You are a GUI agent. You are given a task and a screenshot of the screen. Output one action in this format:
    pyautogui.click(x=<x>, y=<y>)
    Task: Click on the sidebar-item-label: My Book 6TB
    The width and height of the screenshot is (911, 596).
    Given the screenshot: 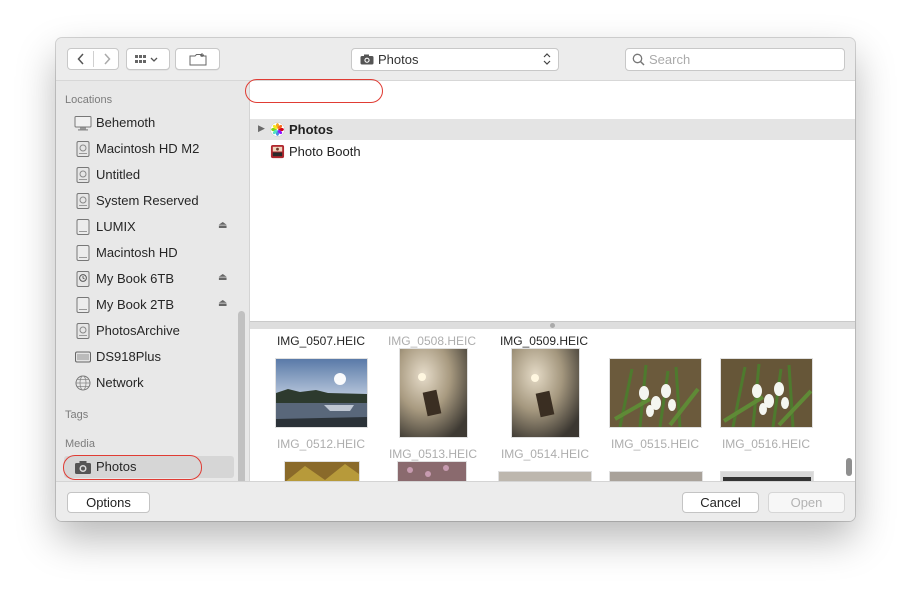 What is the action you would take?
    pyautogui.click(x=135, y=278)
    